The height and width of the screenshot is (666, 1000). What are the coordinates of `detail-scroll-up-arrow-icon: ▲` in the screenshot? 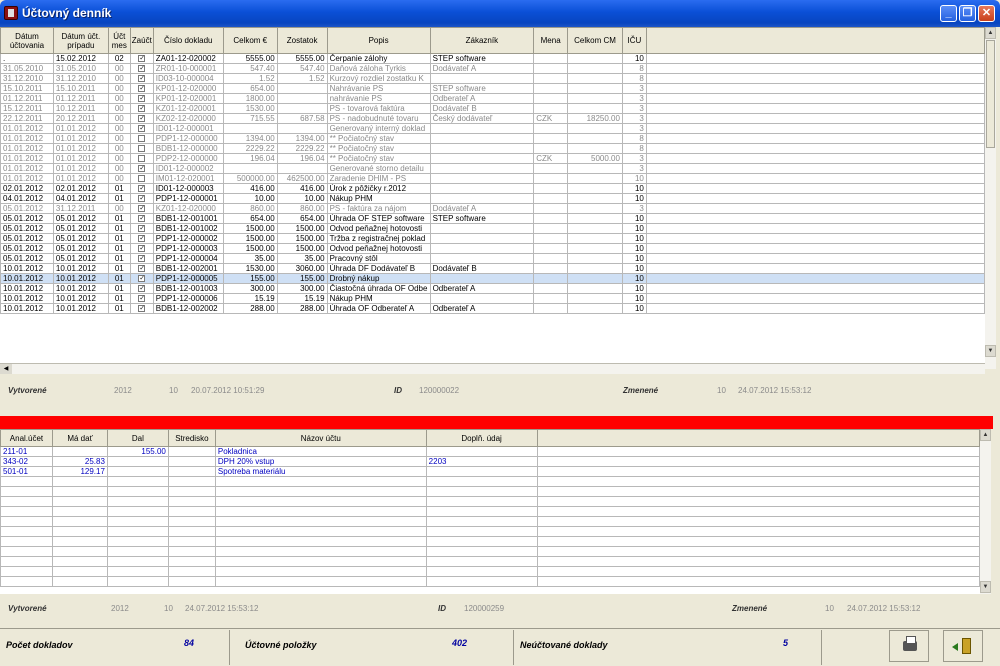 It's located at (985, 435).